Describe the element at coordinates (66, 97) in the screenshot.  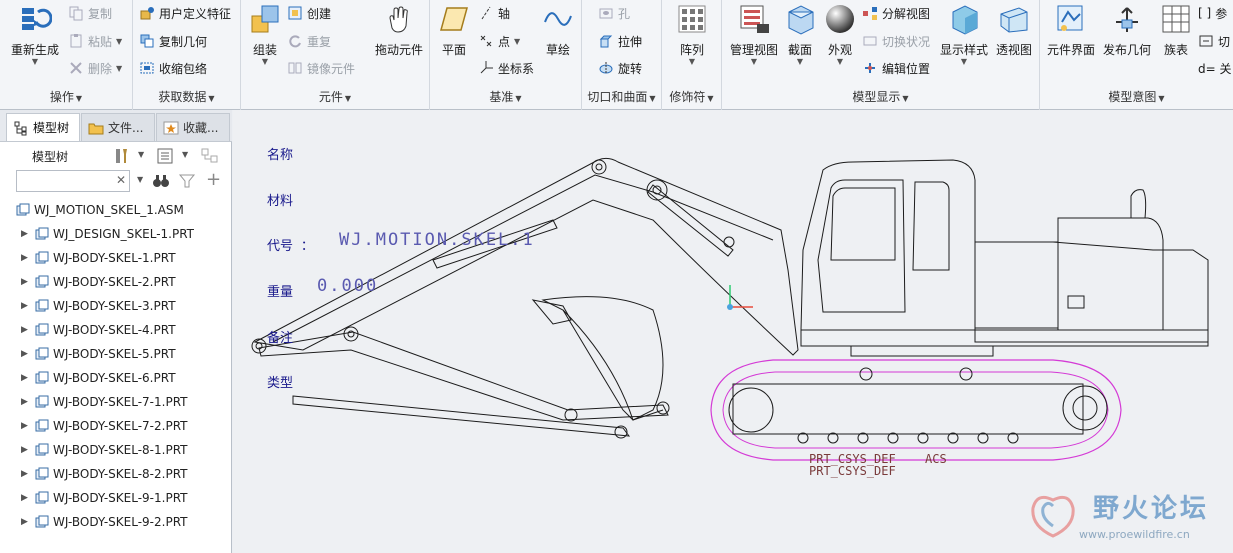
I see `group-label-operations: 操作 ▼` at that location.